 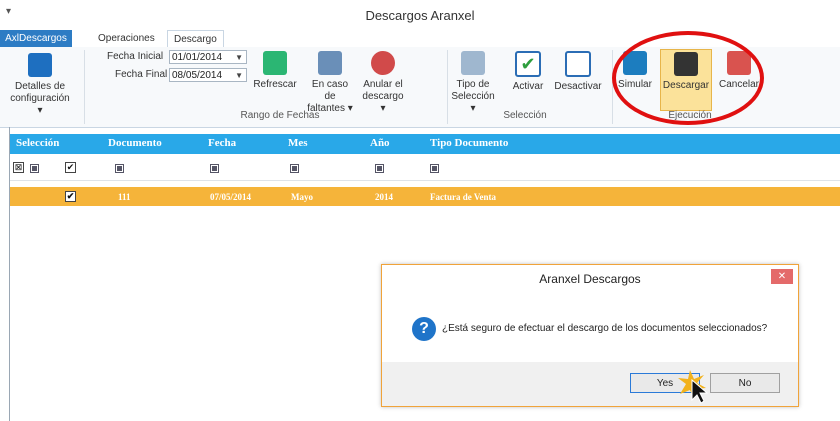 I want to click on title-bar: ▾ Descargos Aranxel, so click(x=420, y=15).